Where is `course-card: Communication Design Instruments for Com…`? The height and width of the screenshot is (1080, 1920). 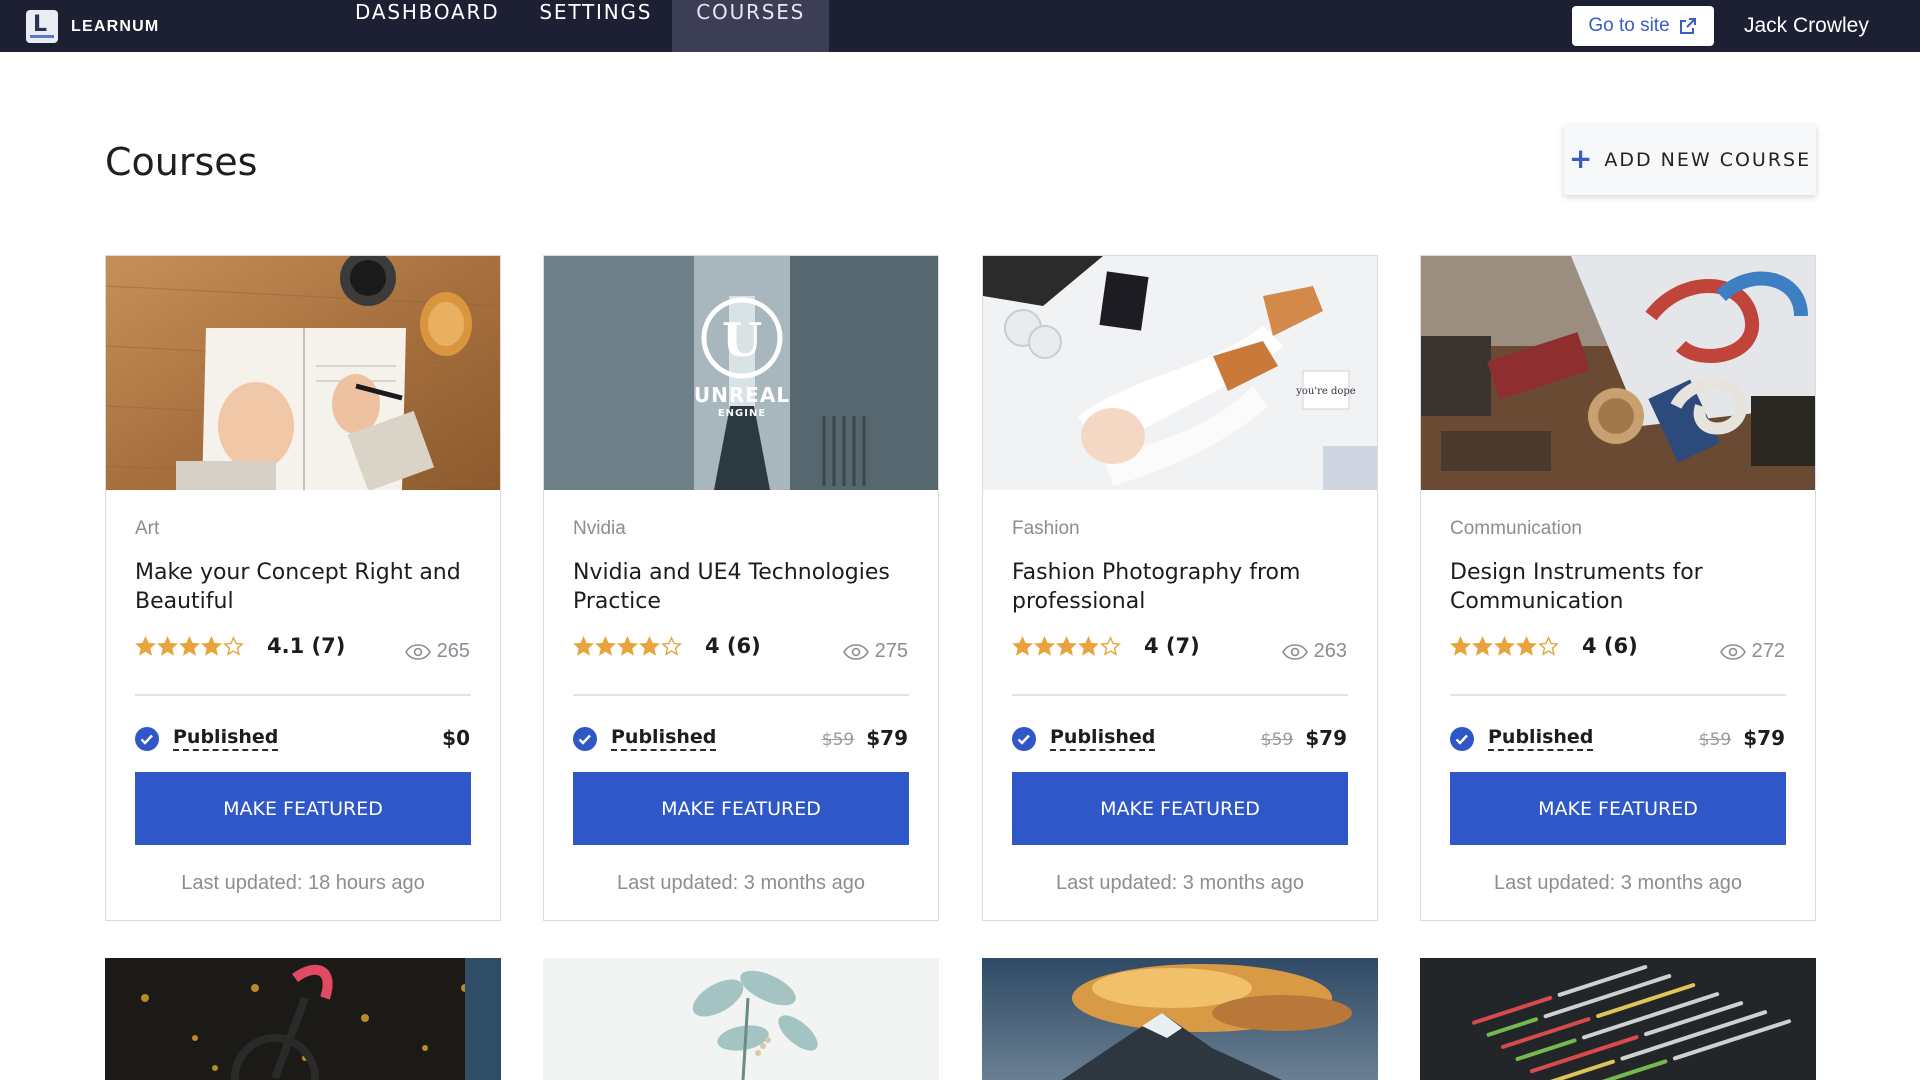 course-card: Communication Design Instruments for Com… is located at coordinates (1618, 588).